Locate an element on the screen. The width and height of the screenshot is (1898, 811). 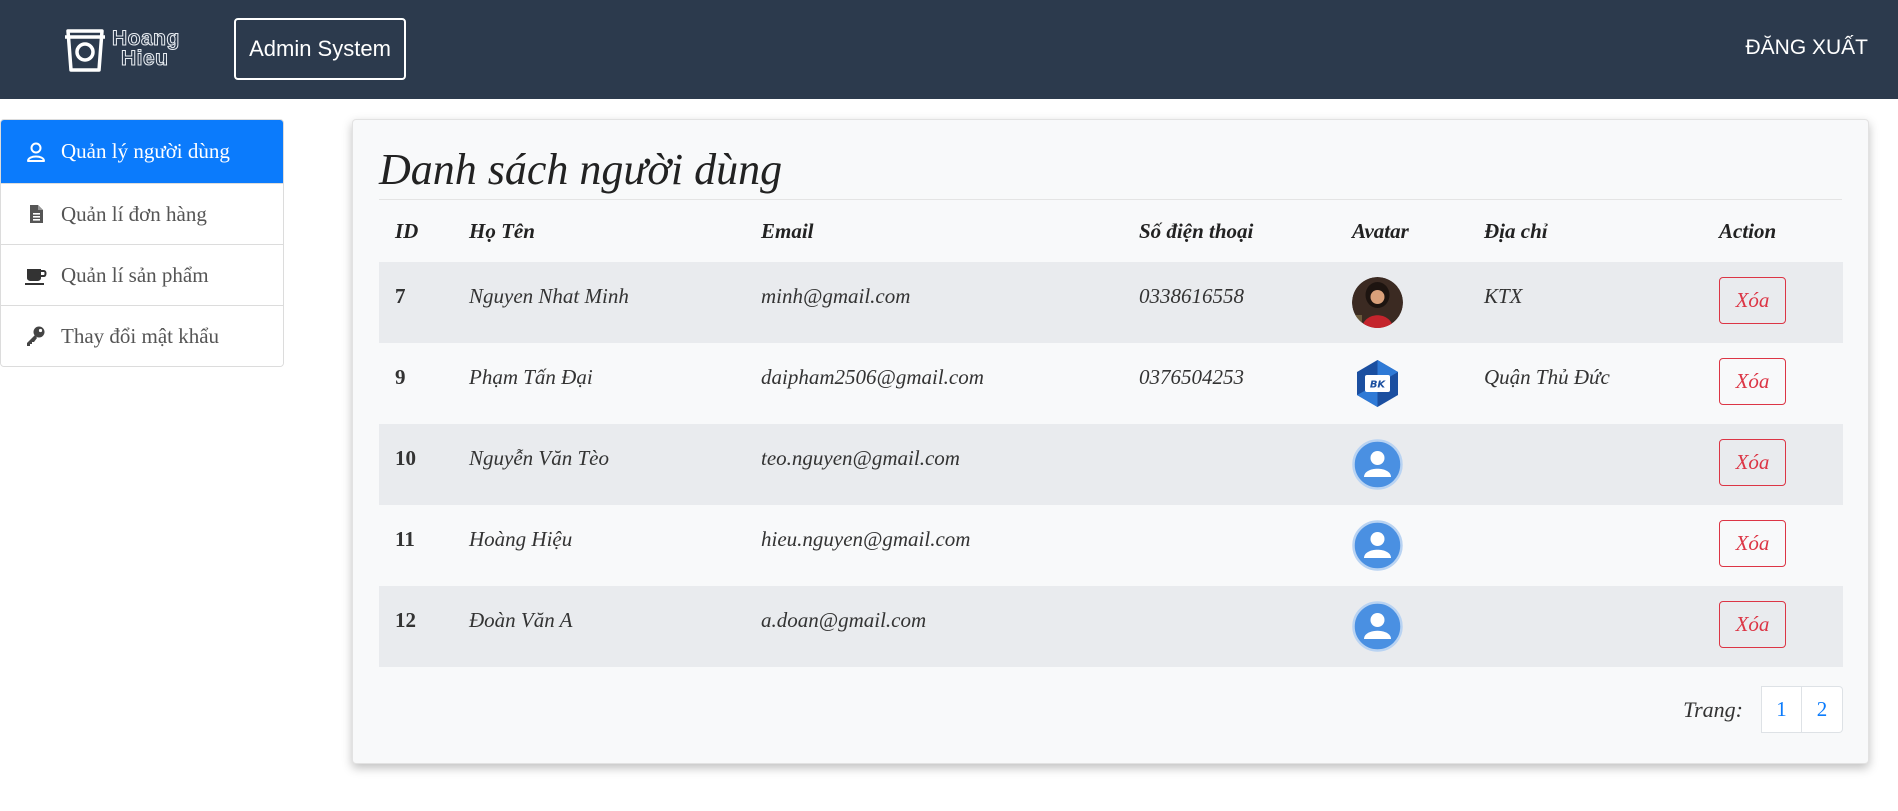
cell-phone: 0338616558 is located at coordinates (1191, 296).